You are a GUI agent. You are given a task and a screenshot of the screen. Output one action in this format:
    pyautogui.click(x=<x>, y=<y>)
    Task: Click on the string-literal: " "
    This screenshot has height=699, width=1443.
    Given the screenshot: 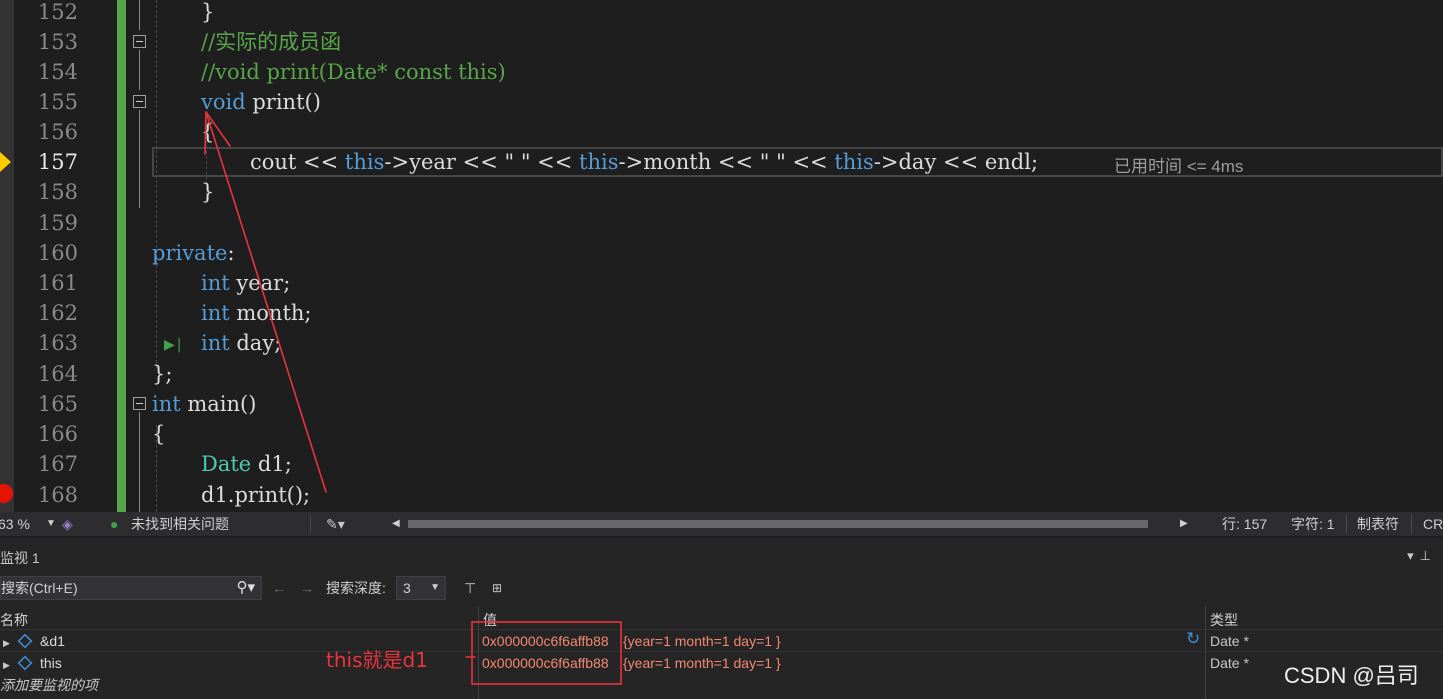 What is the action you would take?
    pyautogui.click(x=517, y=162)
    